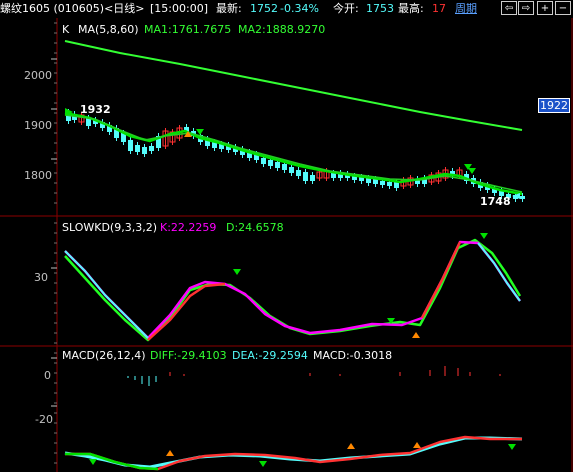 This screenshot has width=573, height=472. What do you see at coordinates (353, 355) in the screenshot?
I see `macd-value: MACD:-0.3018` at bounding box center [353, 355].